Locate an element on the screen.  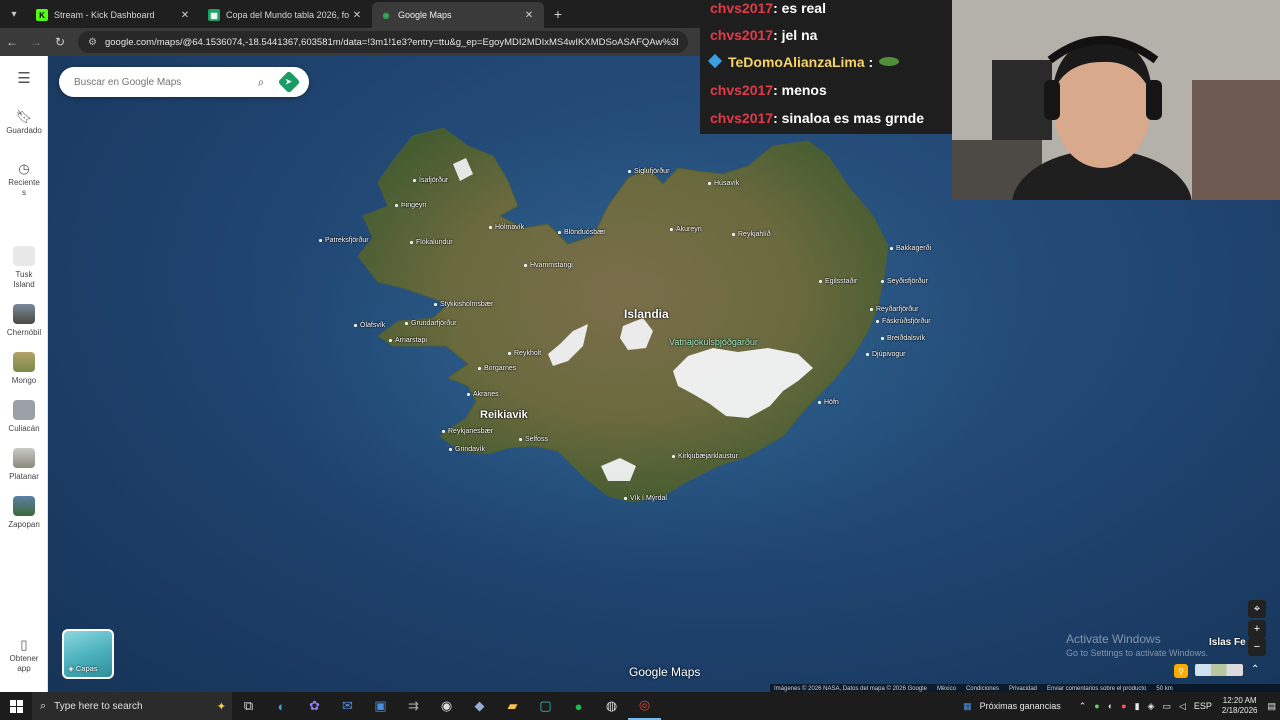
weather-text: Próximas ganancias is located at coordinates (1020, 706).